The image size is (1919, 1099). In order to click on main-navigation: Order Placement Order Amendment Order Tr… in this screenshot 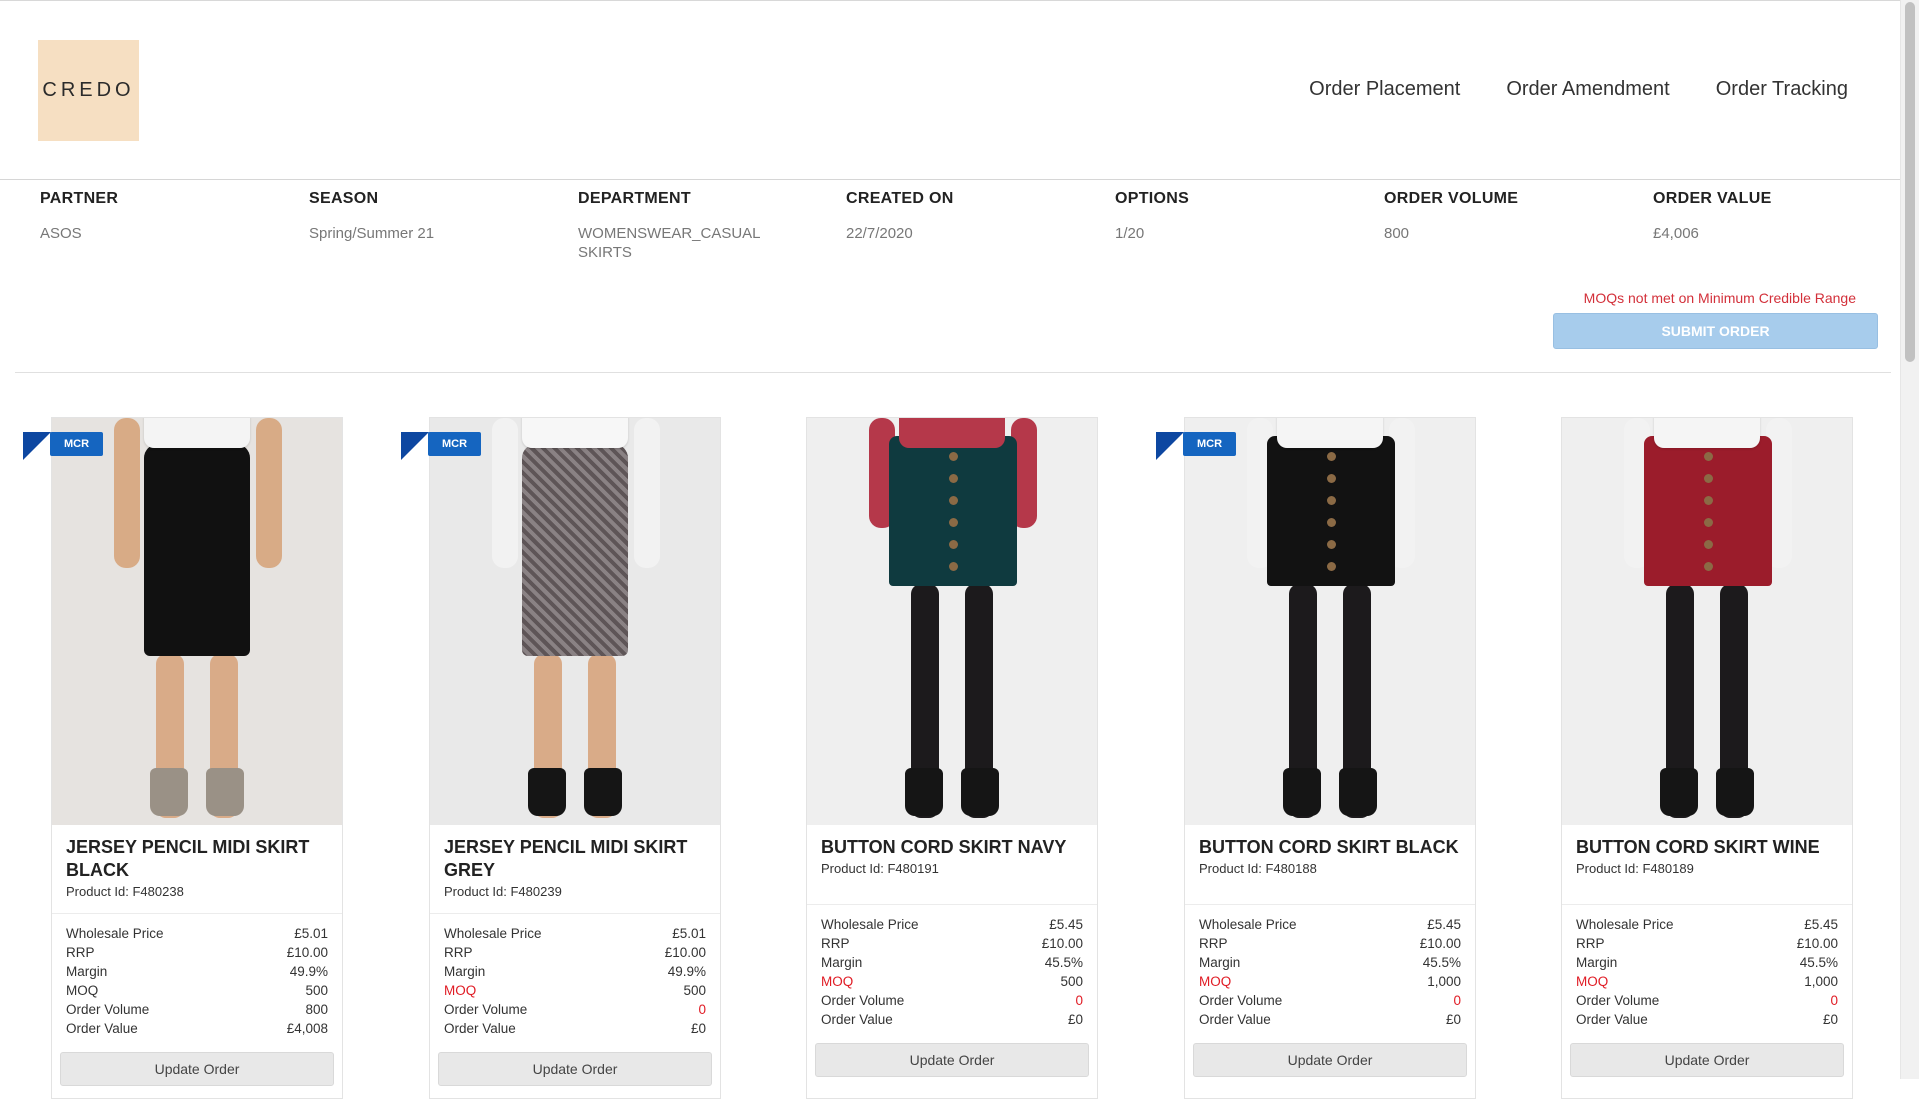, I will do `click(1578, 89)`.